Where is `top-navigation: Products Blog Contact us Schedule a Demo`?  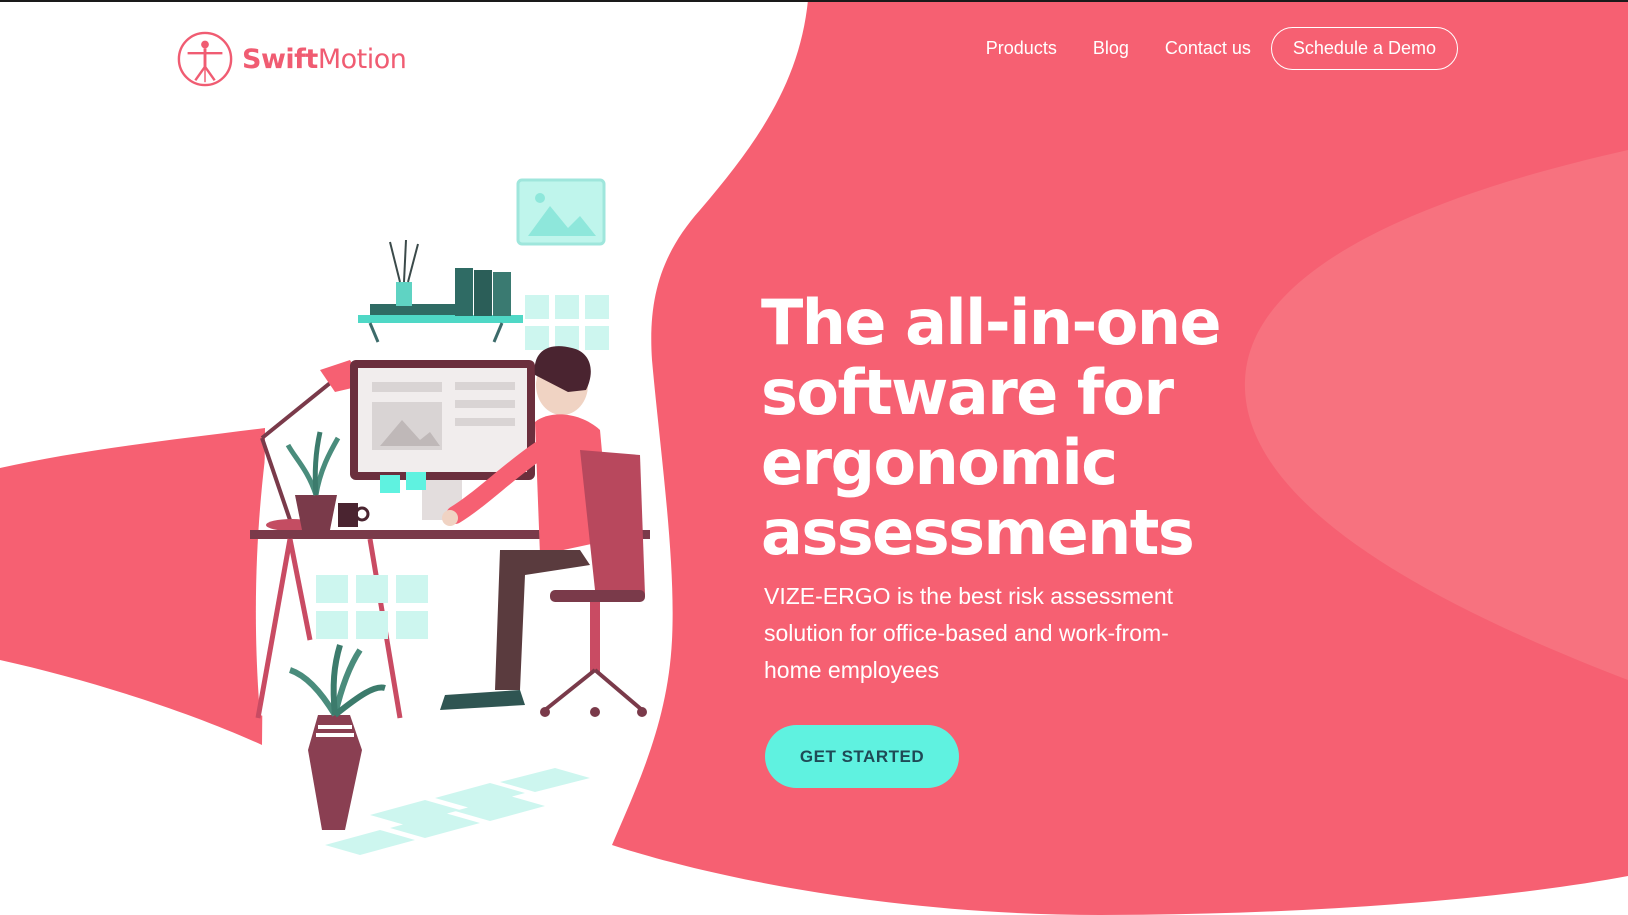 top-navigation: Products Blog Contact us Schedule a Demo is located at coordinates (1222, 48).